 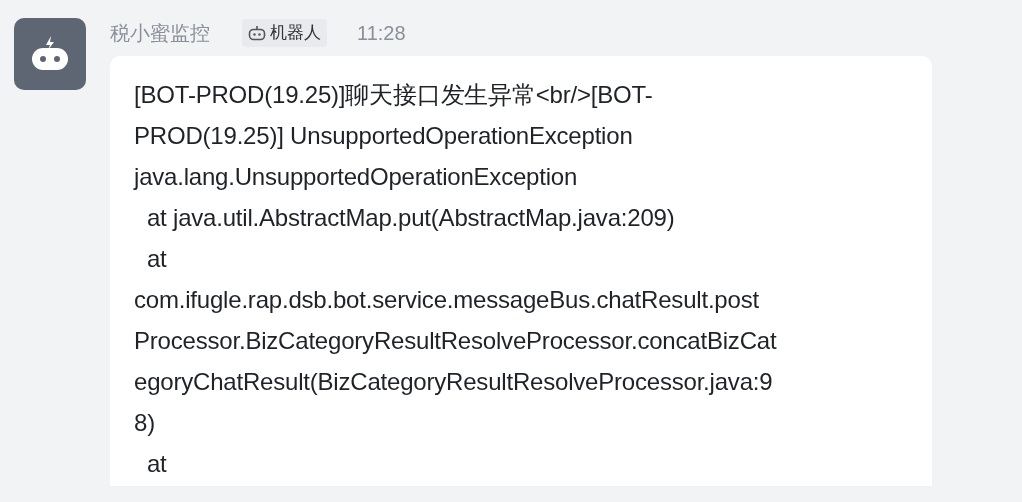 What do you see at coordinates (356, 177) in the screenshot?
I see `message-line: java.lang.UnsupportedOperationException` at bounding box center [356, 177].